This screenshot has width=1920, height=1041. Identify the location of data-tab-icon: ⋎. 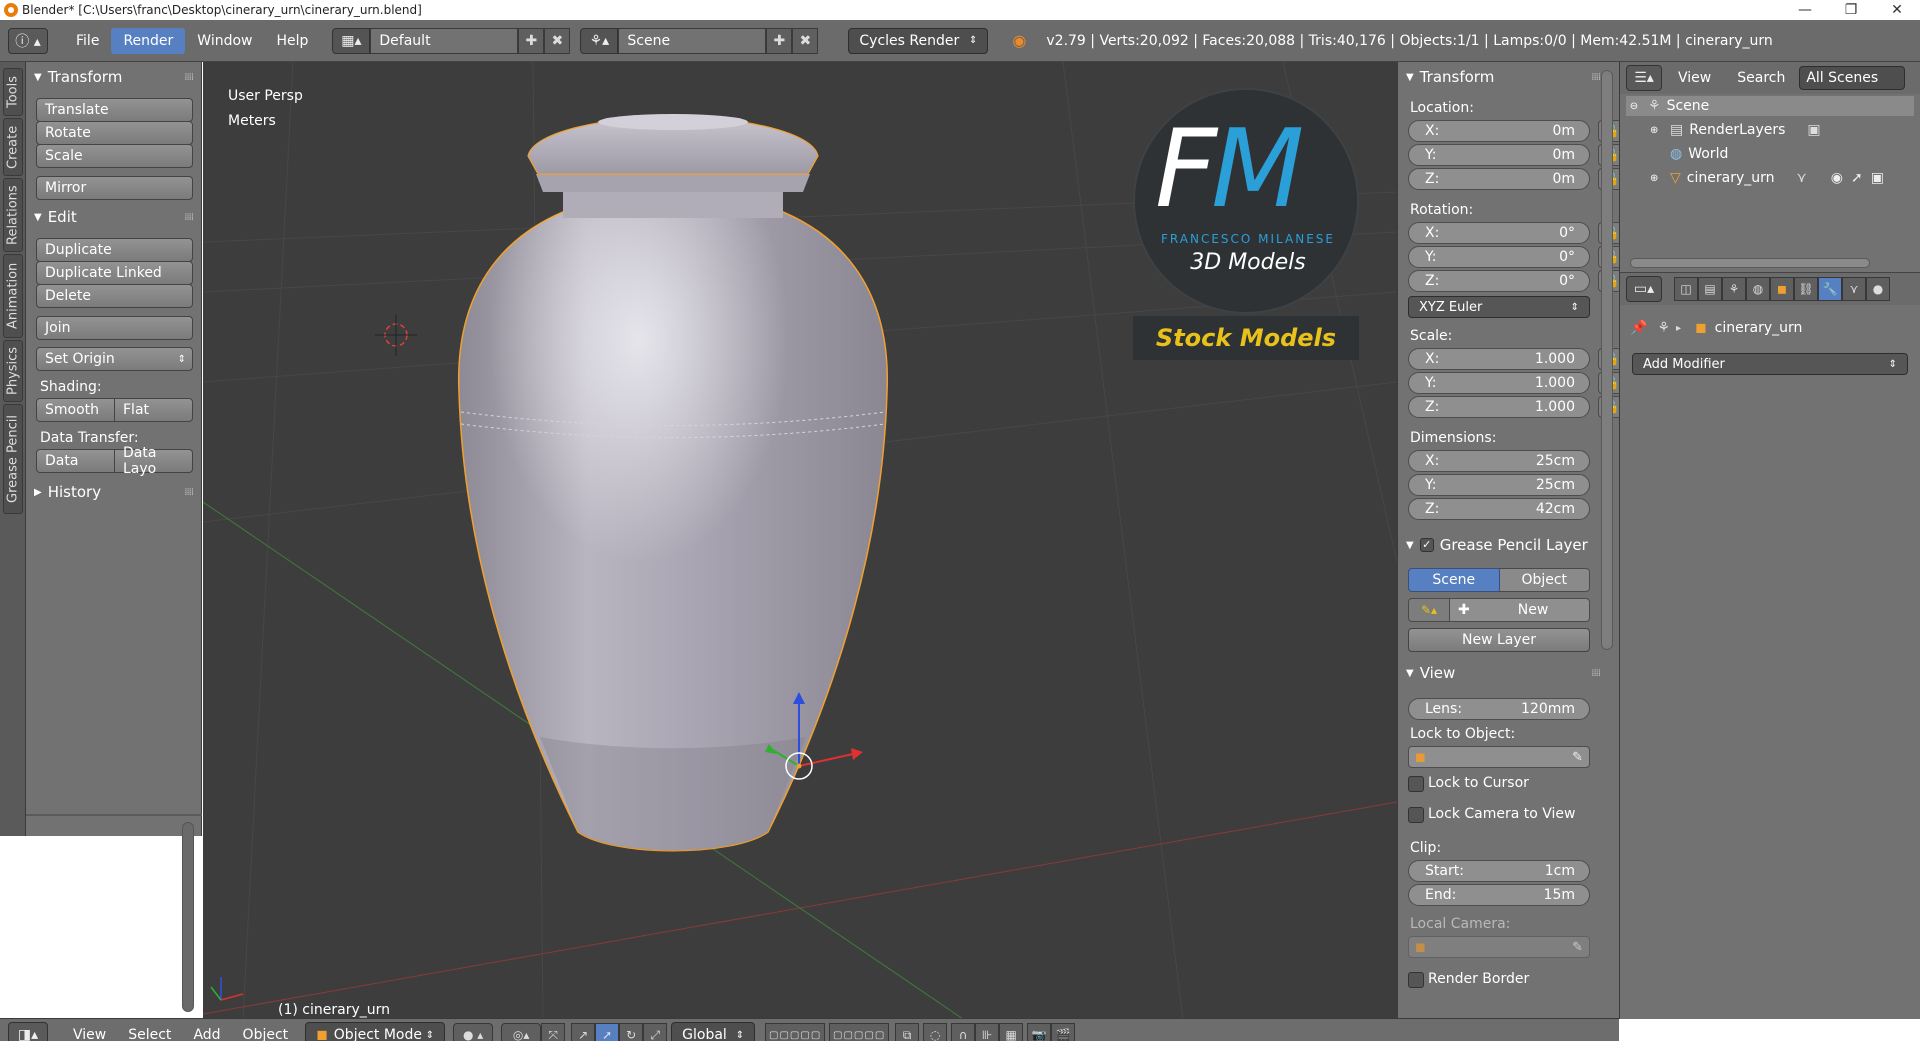
(1854, 289).